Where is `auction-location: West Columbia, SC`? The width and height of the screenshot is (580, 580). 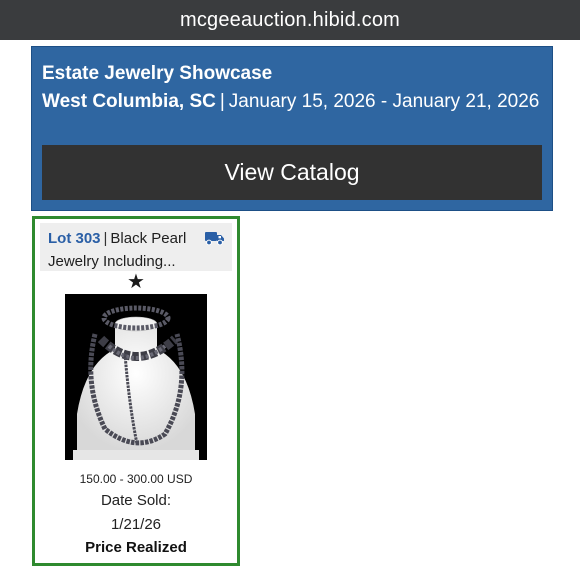 auction-location: West Columbia, SC is located at coordinates (129, 101).